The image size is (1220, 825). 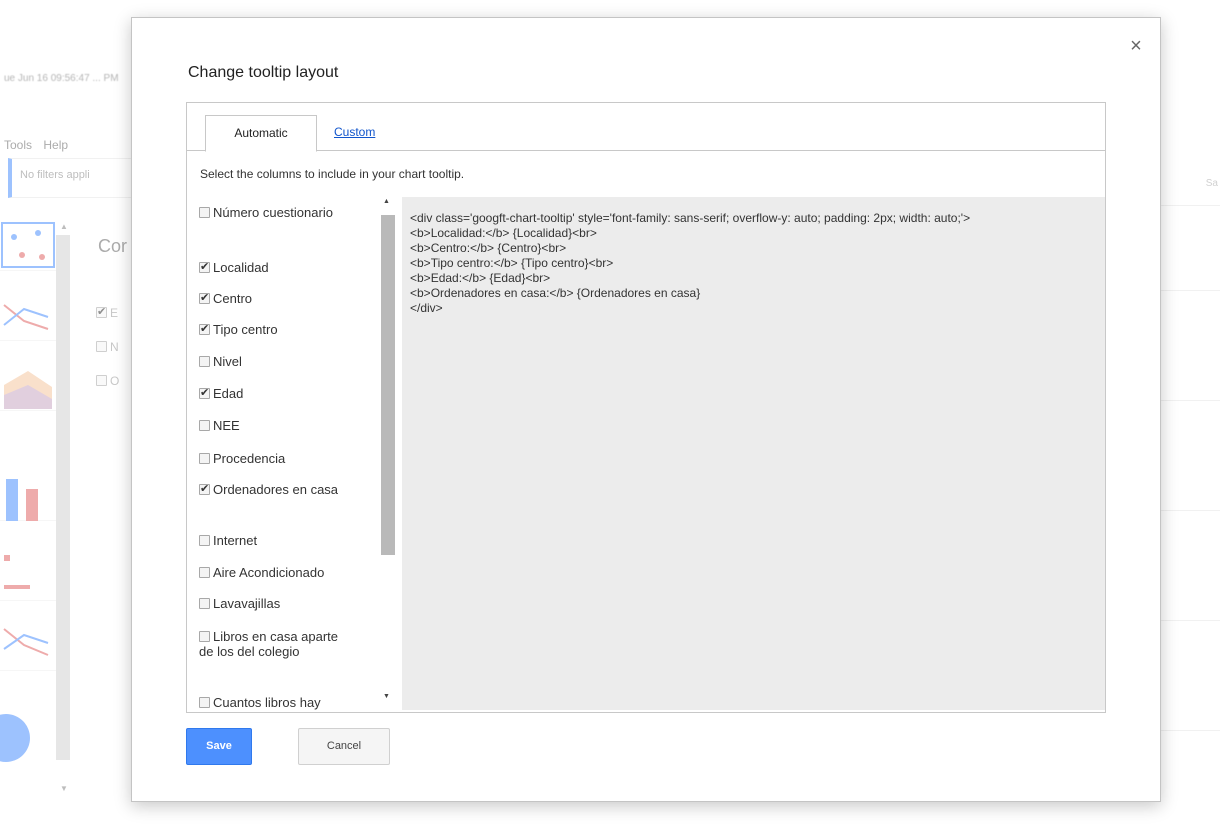 What do you see at coordinates (113, 246) in the screenshot?
I see `background-heading: Cor` at bounding box center [113, 246].